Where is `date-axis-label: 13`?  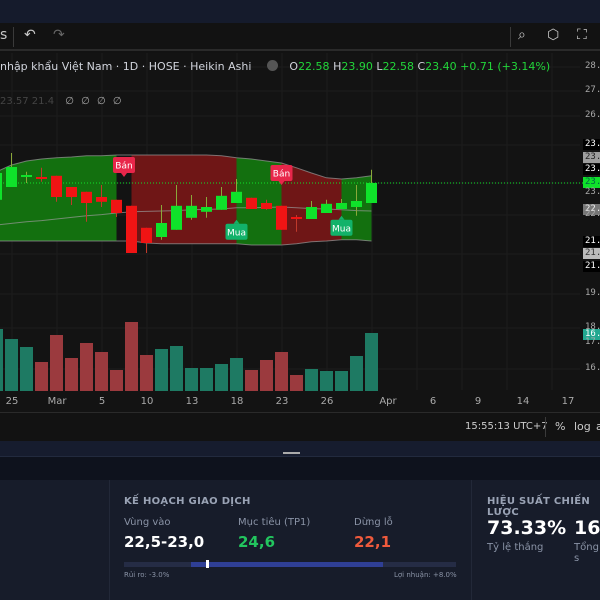 date-axis-label: 13 is located at coordinates (192, 401).